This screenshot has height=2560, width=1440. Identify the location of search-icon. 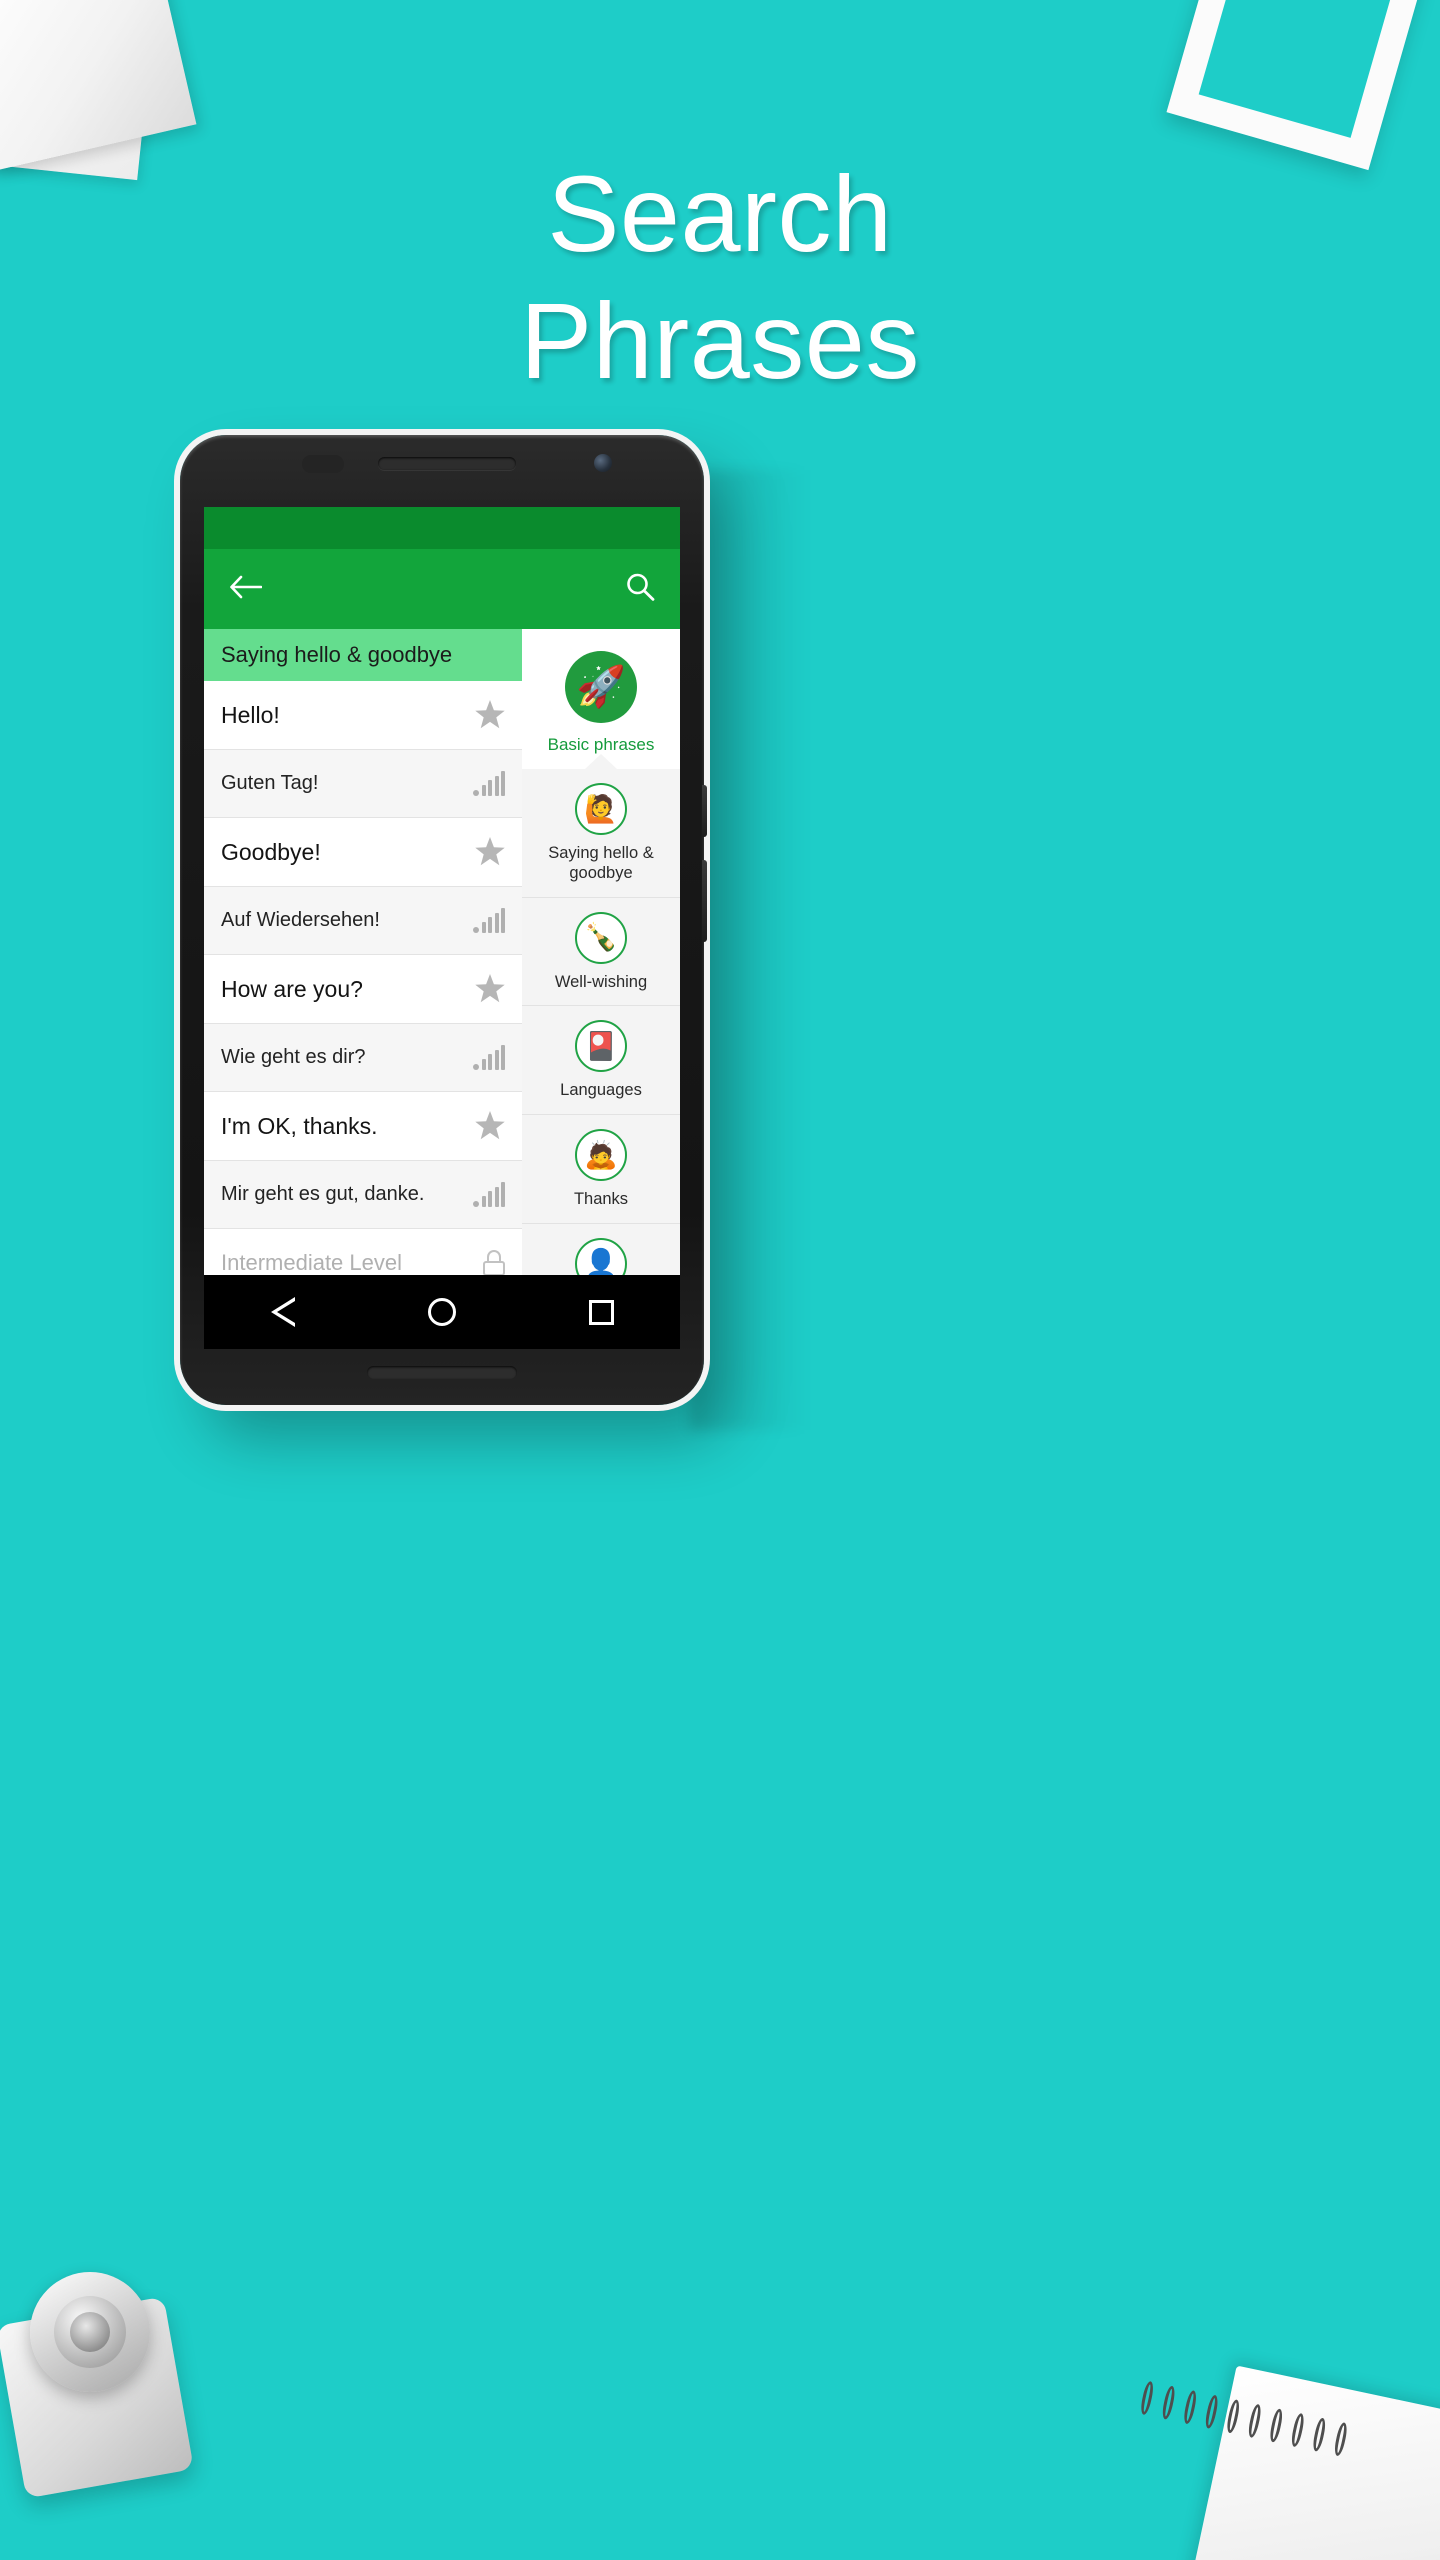
(640, 589).